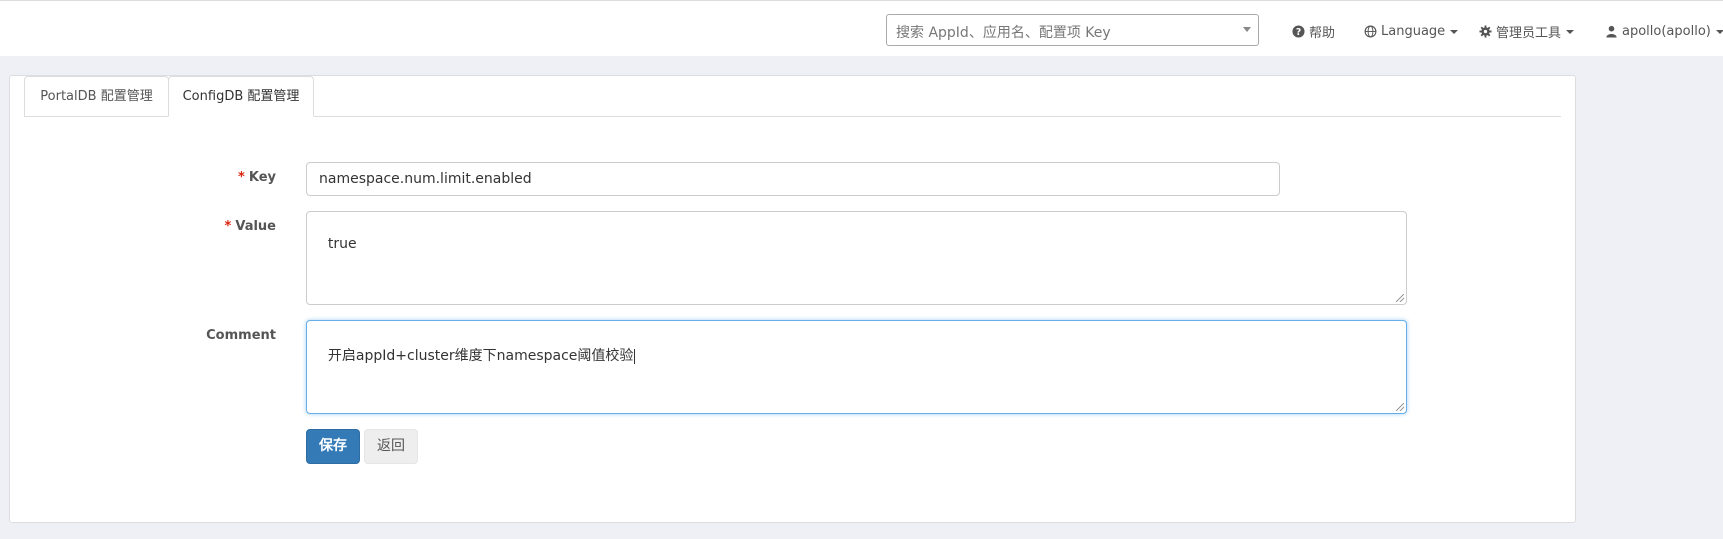  I want to click on tab-configdb-label: ConfigDB 配置管理, so click(241, 96).